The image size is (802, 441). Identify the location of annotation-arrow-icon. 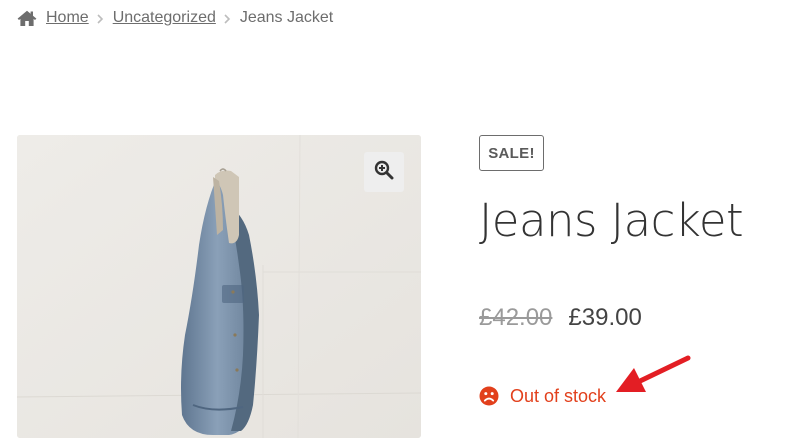
(653, 373).